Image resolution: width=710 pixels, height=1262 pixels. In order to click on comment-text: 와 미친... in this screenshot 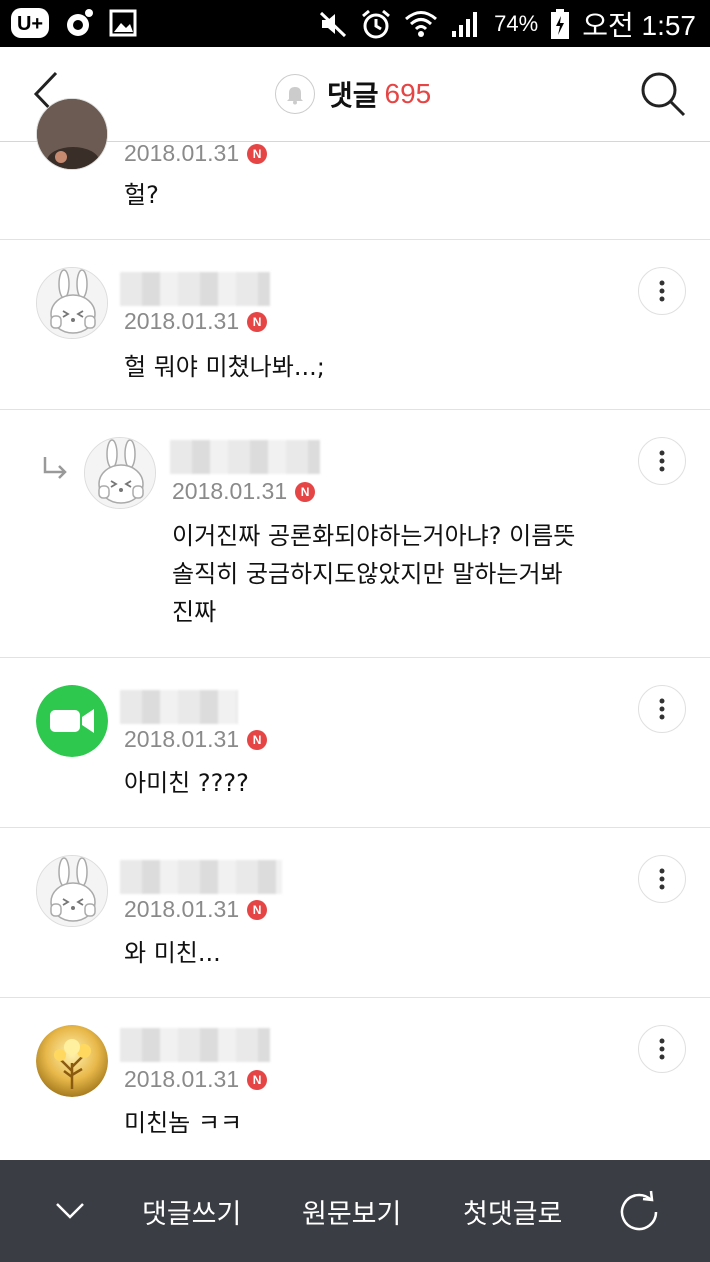, I will do `click(172, 953)`.